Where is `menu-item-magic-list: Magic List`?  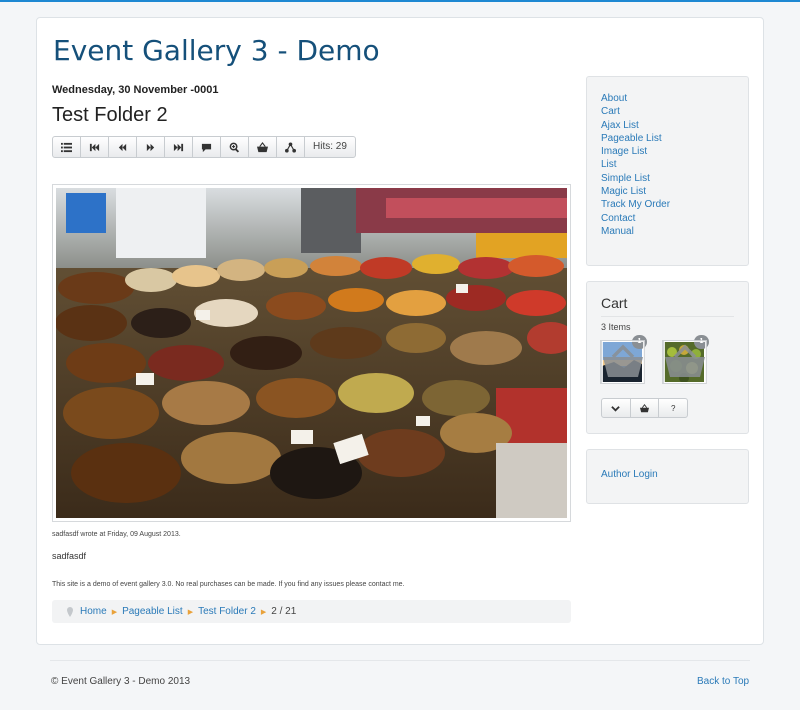 menu-item-magic-list: Magic List is located at coordinates (667, 191).